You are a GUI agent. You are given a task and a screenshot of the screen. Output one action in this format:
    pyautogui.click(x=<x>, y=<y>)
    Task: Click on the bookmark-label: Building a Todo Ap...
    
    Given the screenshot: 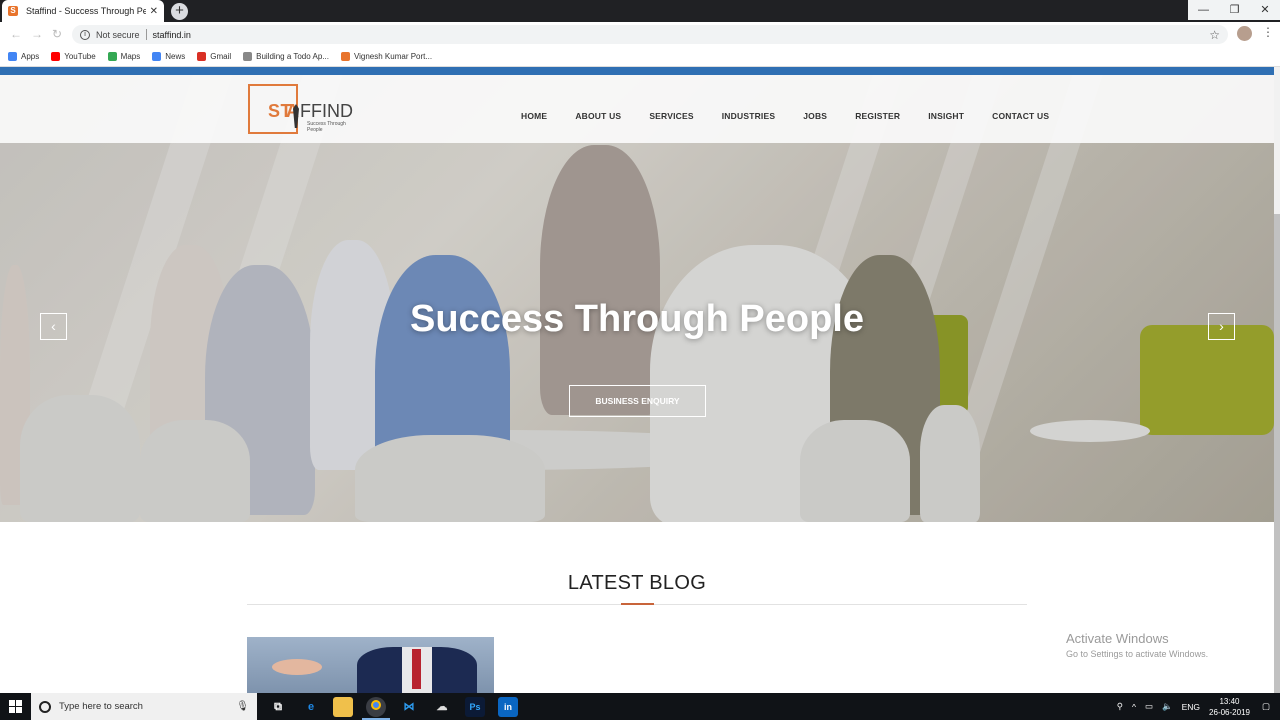 What is the action you would take?
    pyautogui.click(x=292, y=56)
    